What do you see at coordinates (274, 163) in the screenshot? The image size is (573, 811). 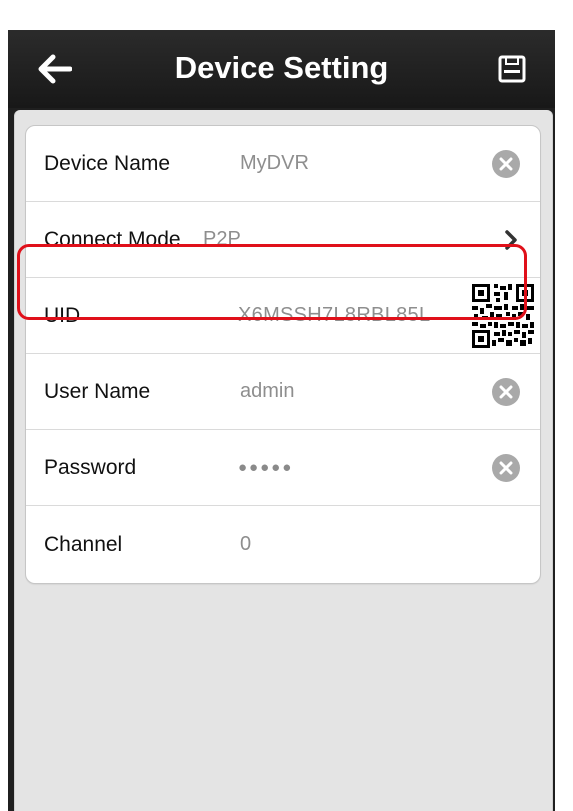 I see `device-name-field: MyDVR` at bounding box center [274, 163].